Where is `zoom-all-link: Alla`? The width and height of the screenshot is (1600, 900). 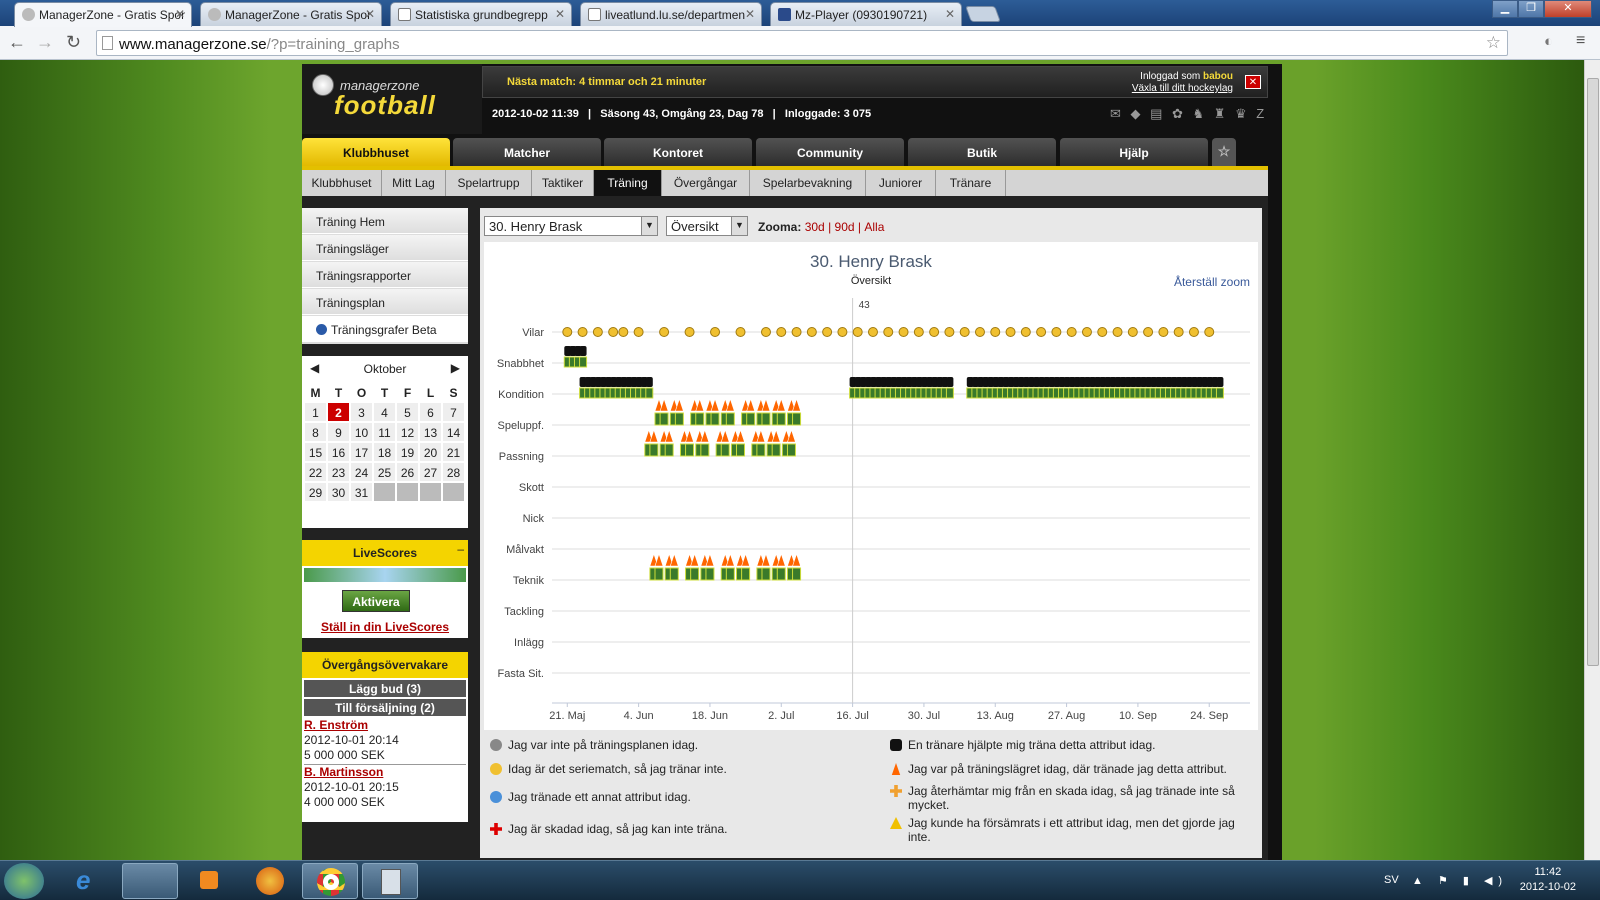 zoom-all-link: Alla is located at coordinates (874, 227).